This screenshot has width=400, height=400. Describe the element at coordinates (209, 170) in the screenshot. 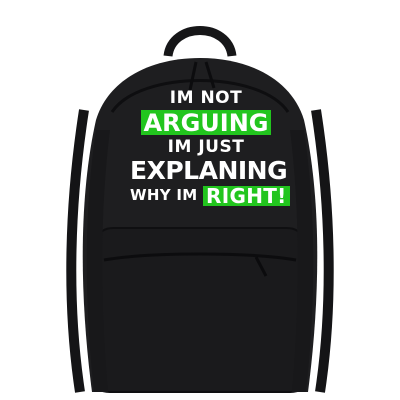

I see `slogan-line-4: EXPLANING` at that location.